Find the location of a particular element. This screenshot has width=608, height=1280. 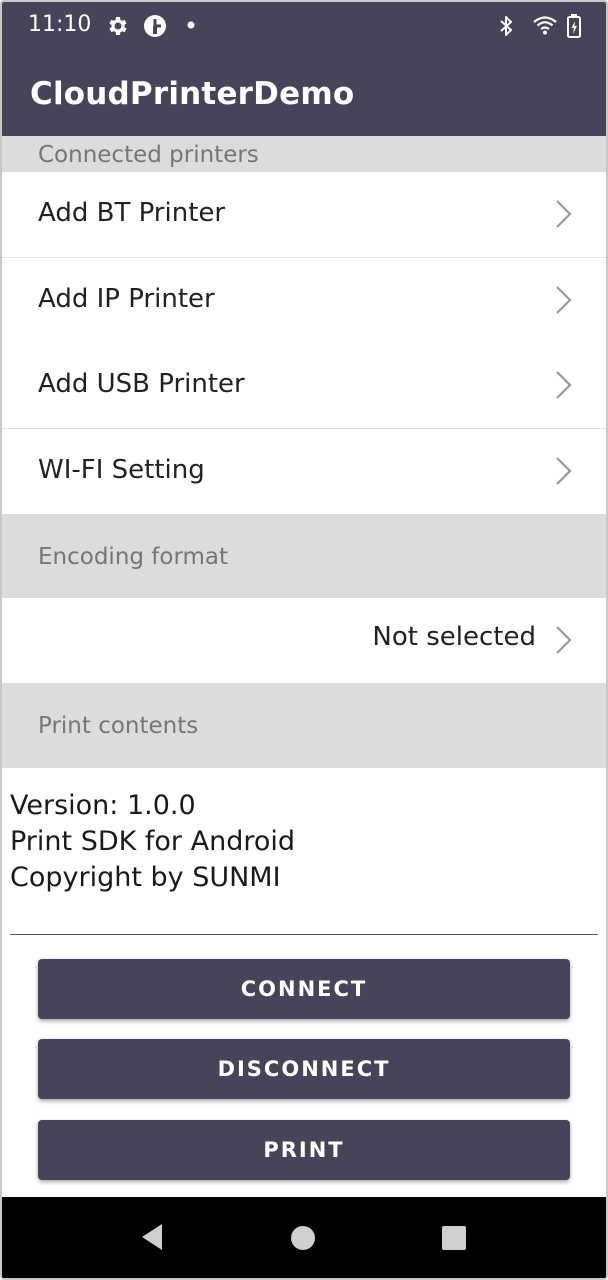

navigation-bar is located at coordinates (304, 1237).